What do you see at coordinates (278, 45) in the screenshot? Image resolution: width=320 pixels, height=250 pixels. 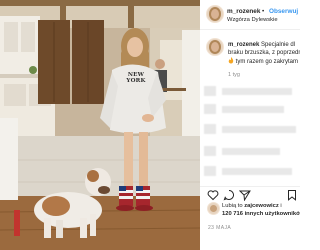 I see `caption-text-1: Specjalnie dl` at bounding box center [278, 45].